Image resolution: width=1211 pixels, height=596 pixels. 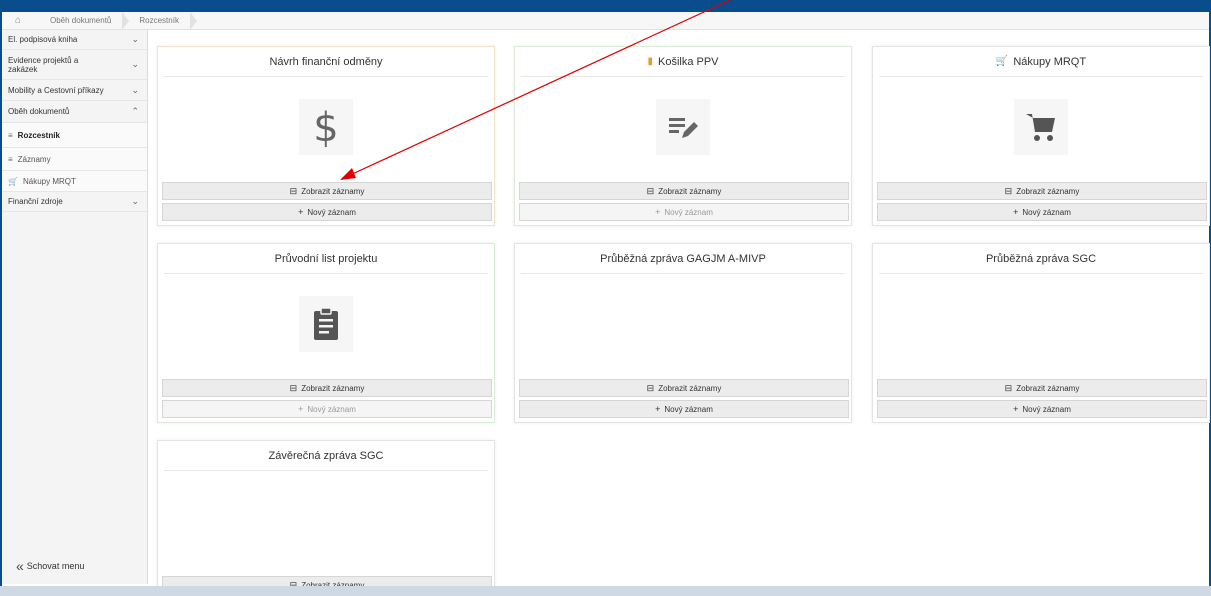 I want to click on card-title: 🛒 Nákupy MRQT, so click(x=1041, y=62).